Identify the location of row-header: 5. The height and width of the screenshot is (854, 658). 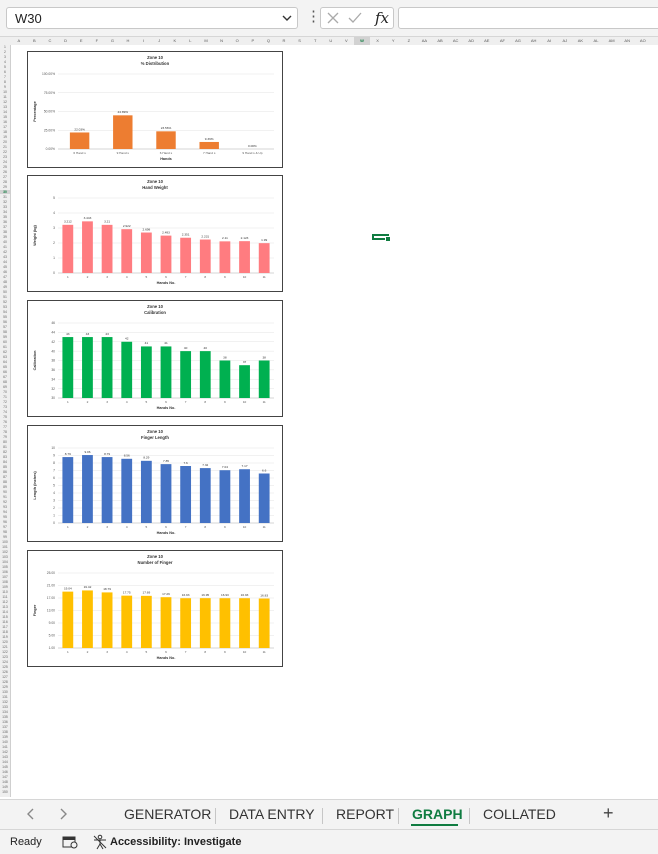
(5, 67).